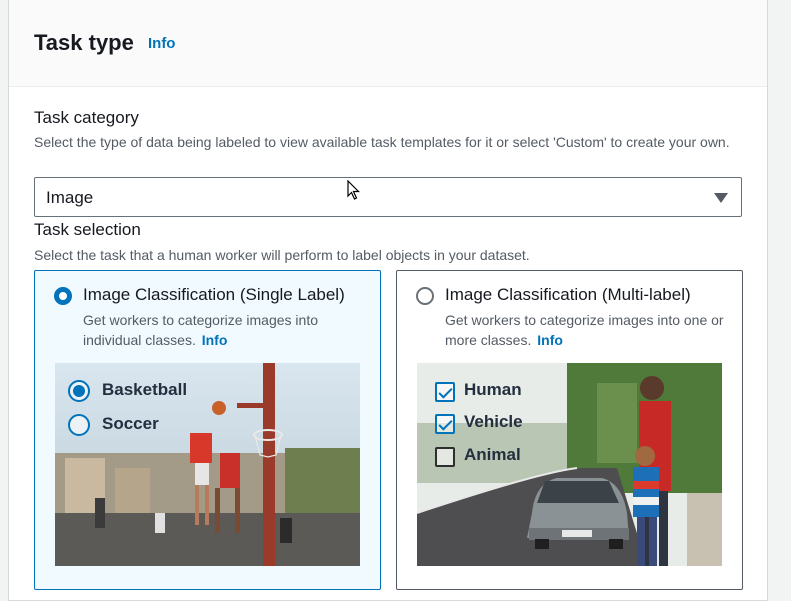 The height and width of the screenshot is (601, 791). Describe the element at coordinates (493, 421) in the screenshot. I see `example-option-vehicle: Vehicle` at that location.